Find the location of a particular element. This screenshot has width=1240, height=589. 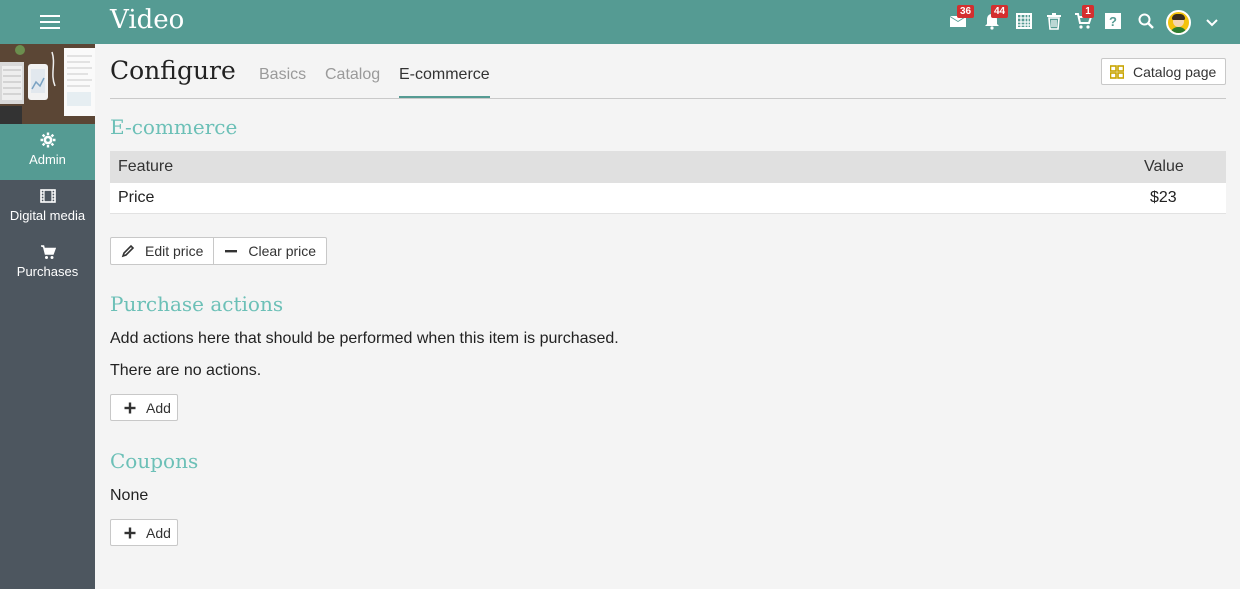

no-actions-text: There are no actions. is located at coordinates (186, 370).